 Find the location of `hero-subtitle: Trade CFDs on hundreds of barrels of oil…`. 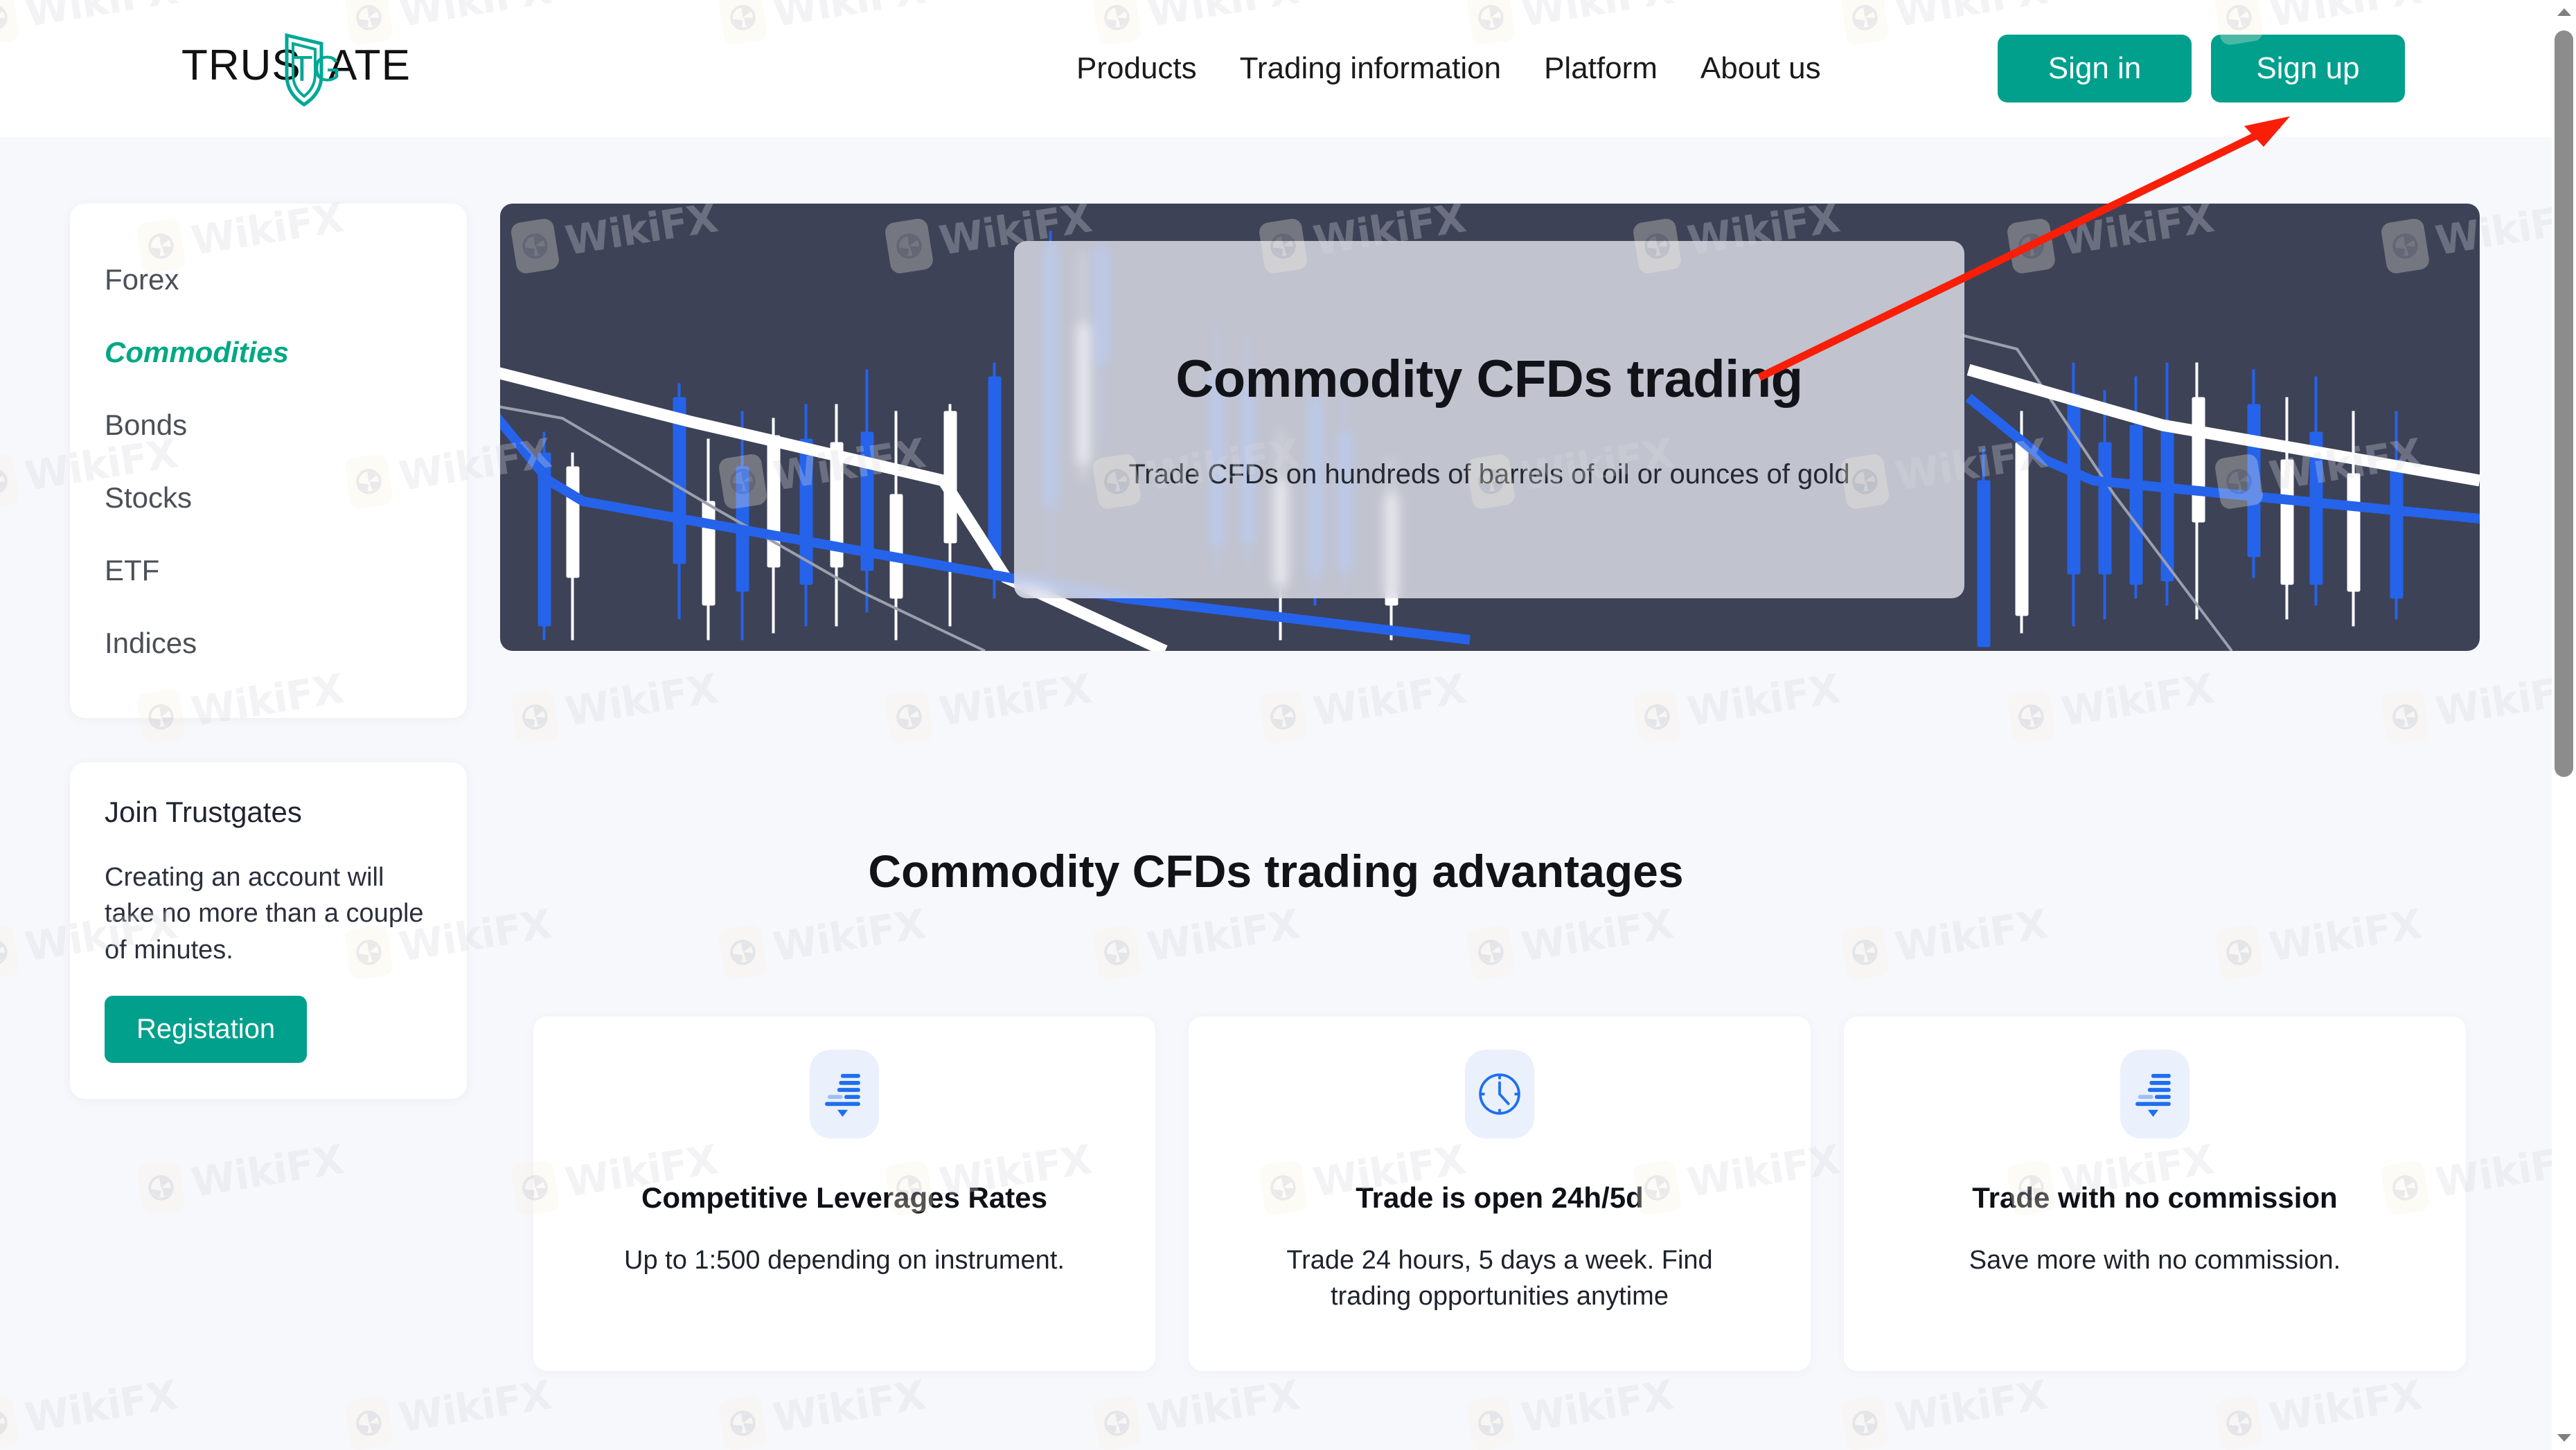

hero-subtitle: Trade CFDs on hundreds of barrels of oil… is located at coordinates (1489, 474).